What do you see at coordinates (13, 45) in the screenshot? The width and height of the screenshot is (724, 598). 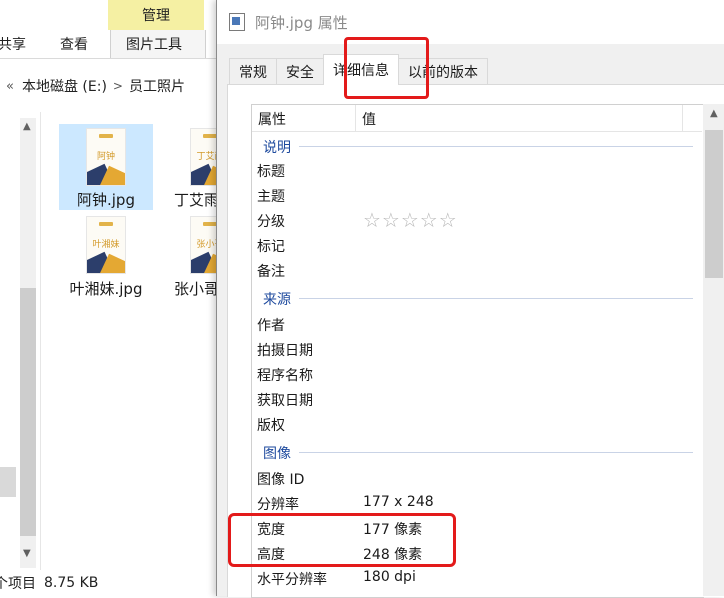 I see `ribbon-tab-share: 共享` at bounding box center [13, 45].